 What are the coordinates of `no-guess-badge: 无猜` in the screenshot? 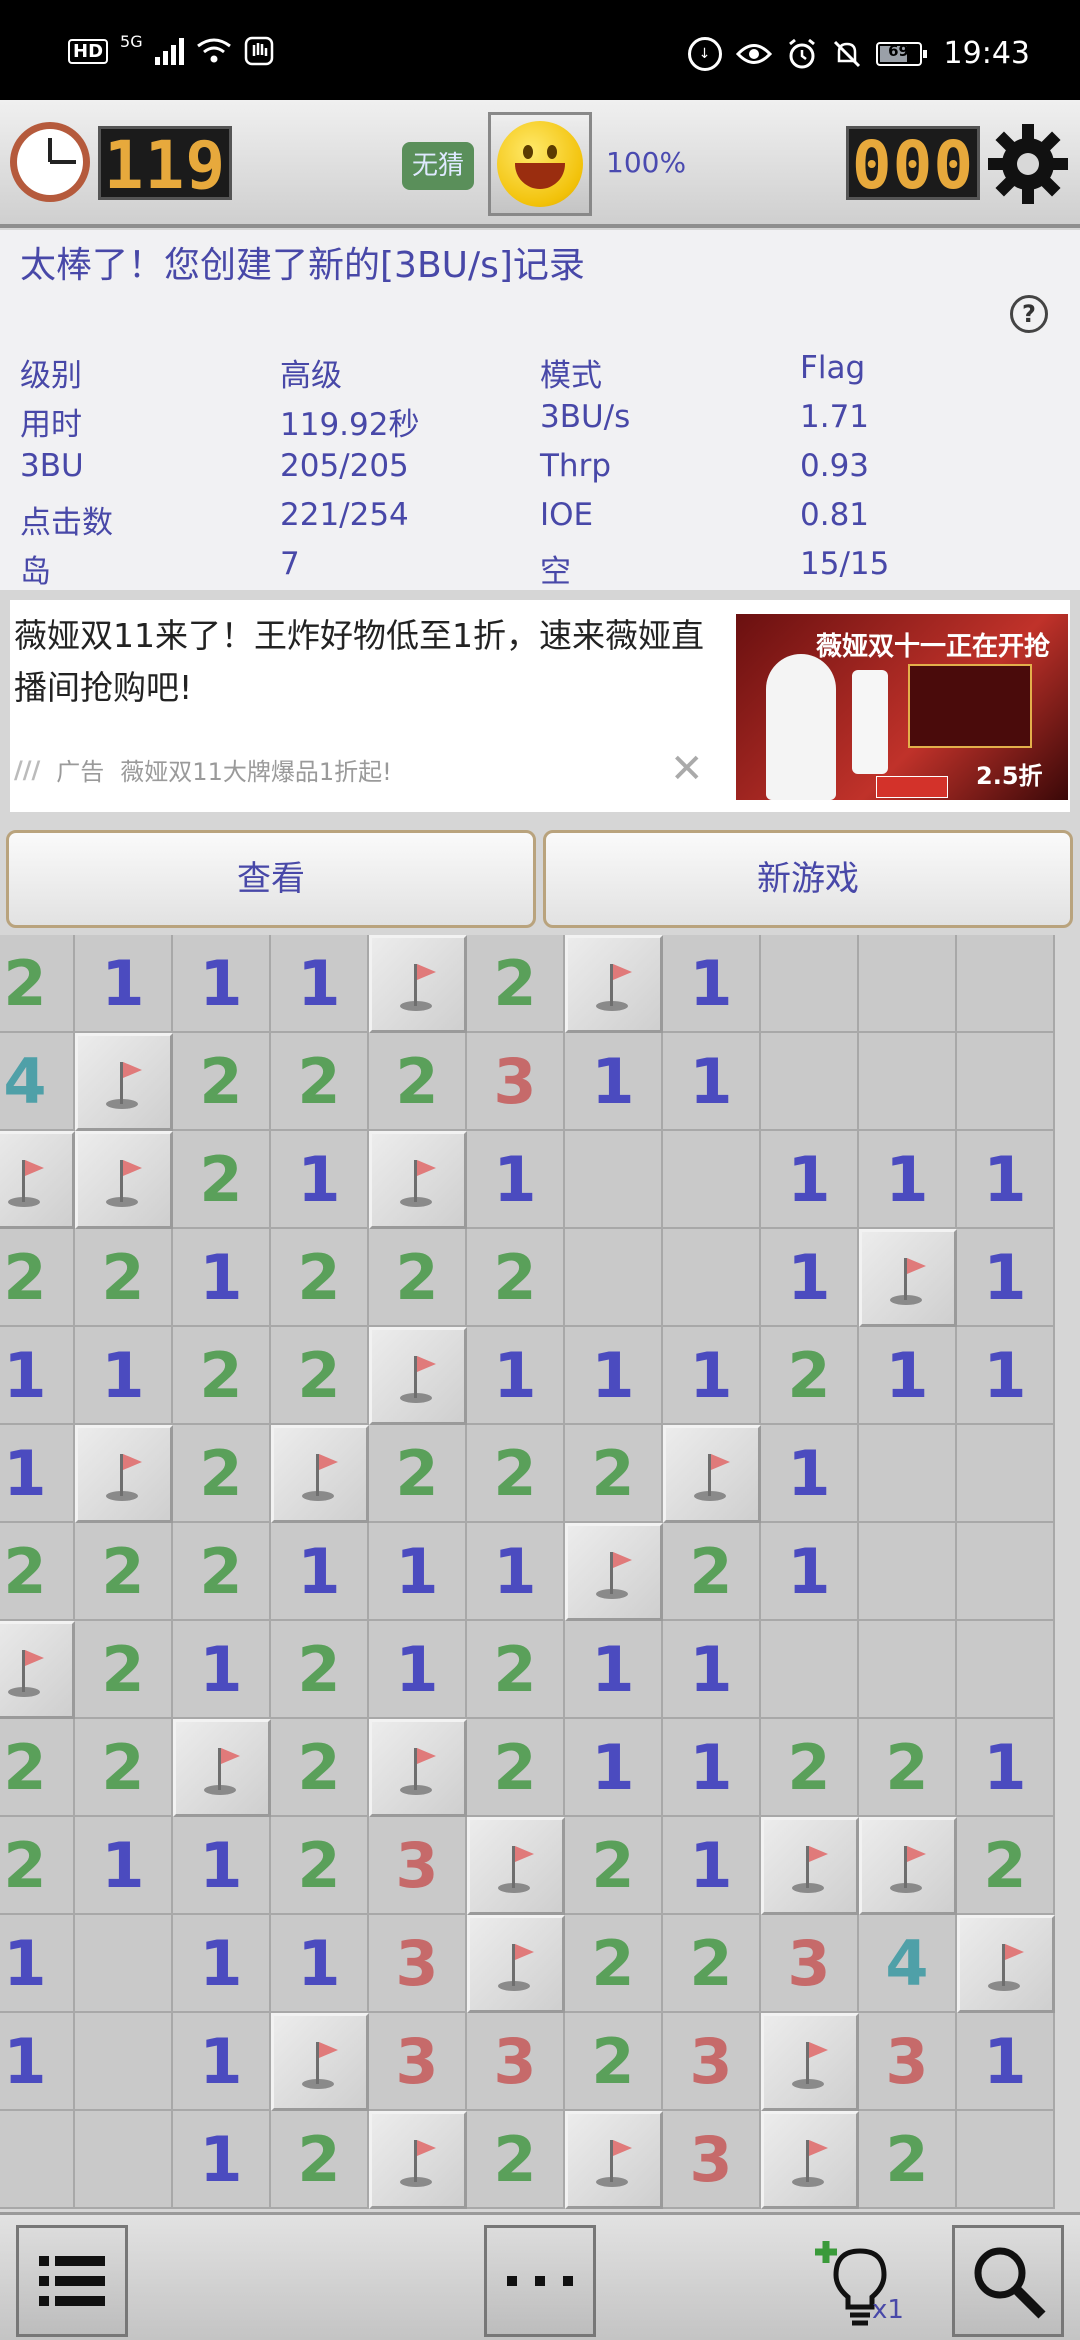 It's located at (438, 166).